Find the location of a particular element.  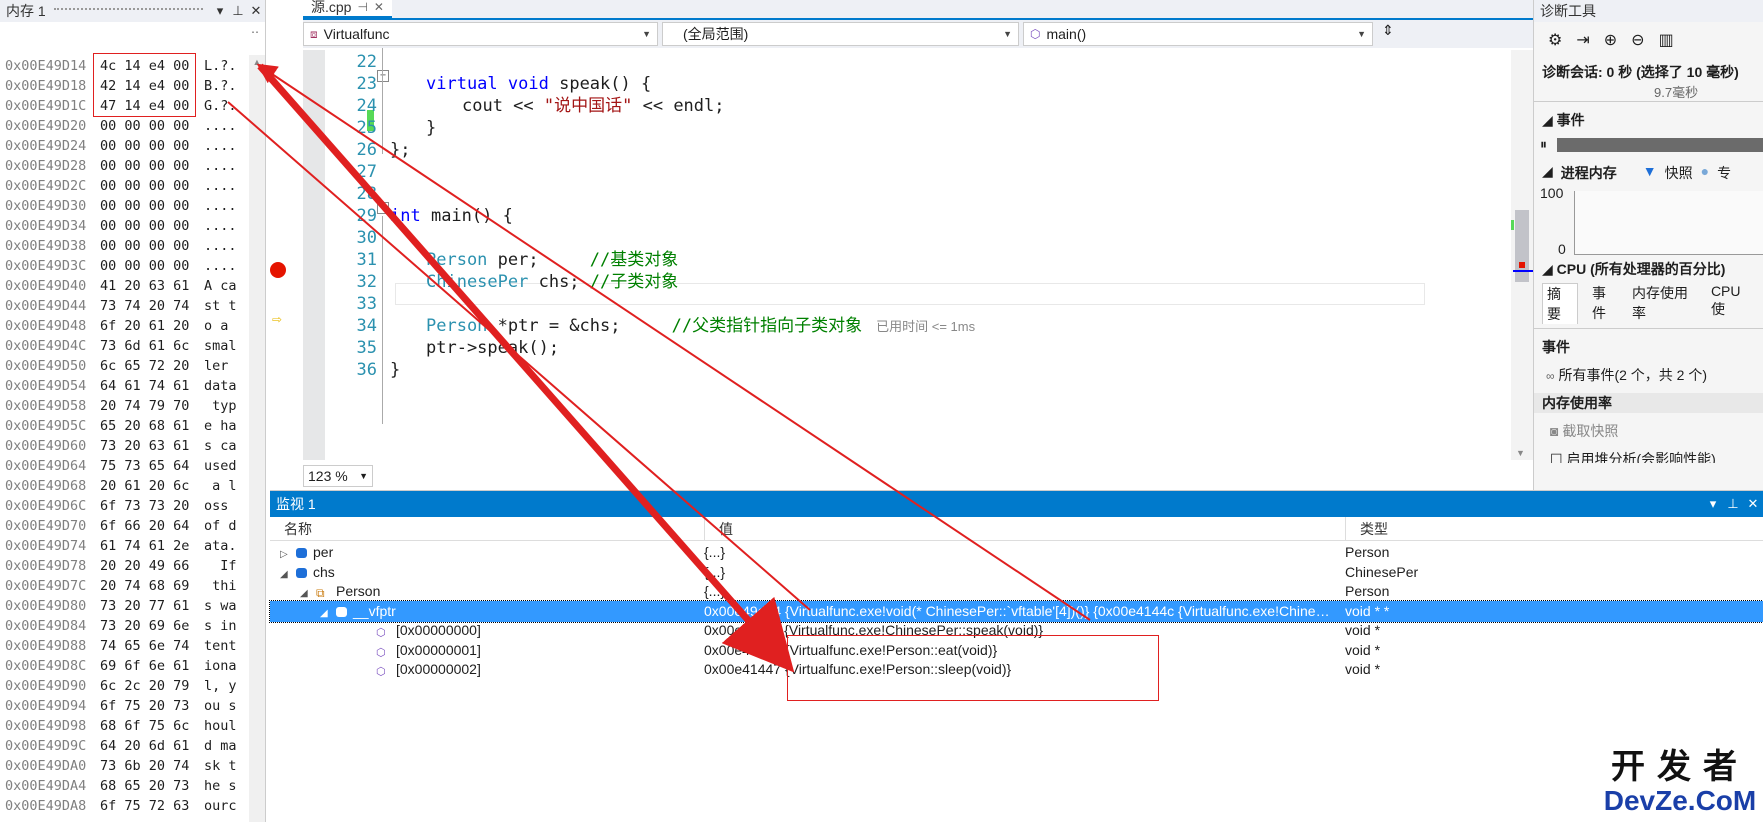

diag-tab: 摘要 is located at coordinates (1560, 303).